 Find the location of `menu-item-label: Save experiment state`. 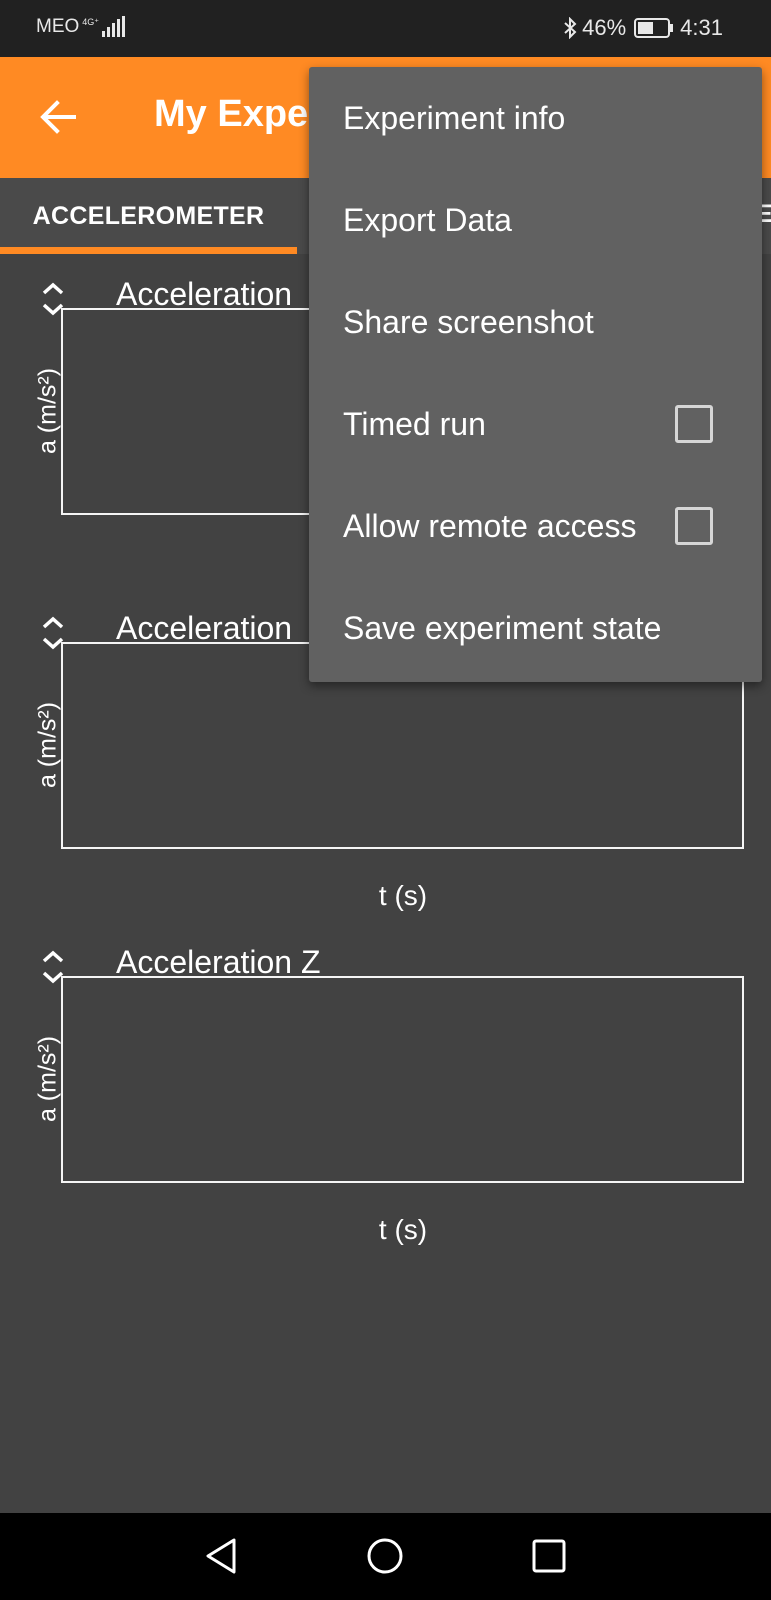

menu-item-label: Save experiment state is located at coordinates (502, 627).